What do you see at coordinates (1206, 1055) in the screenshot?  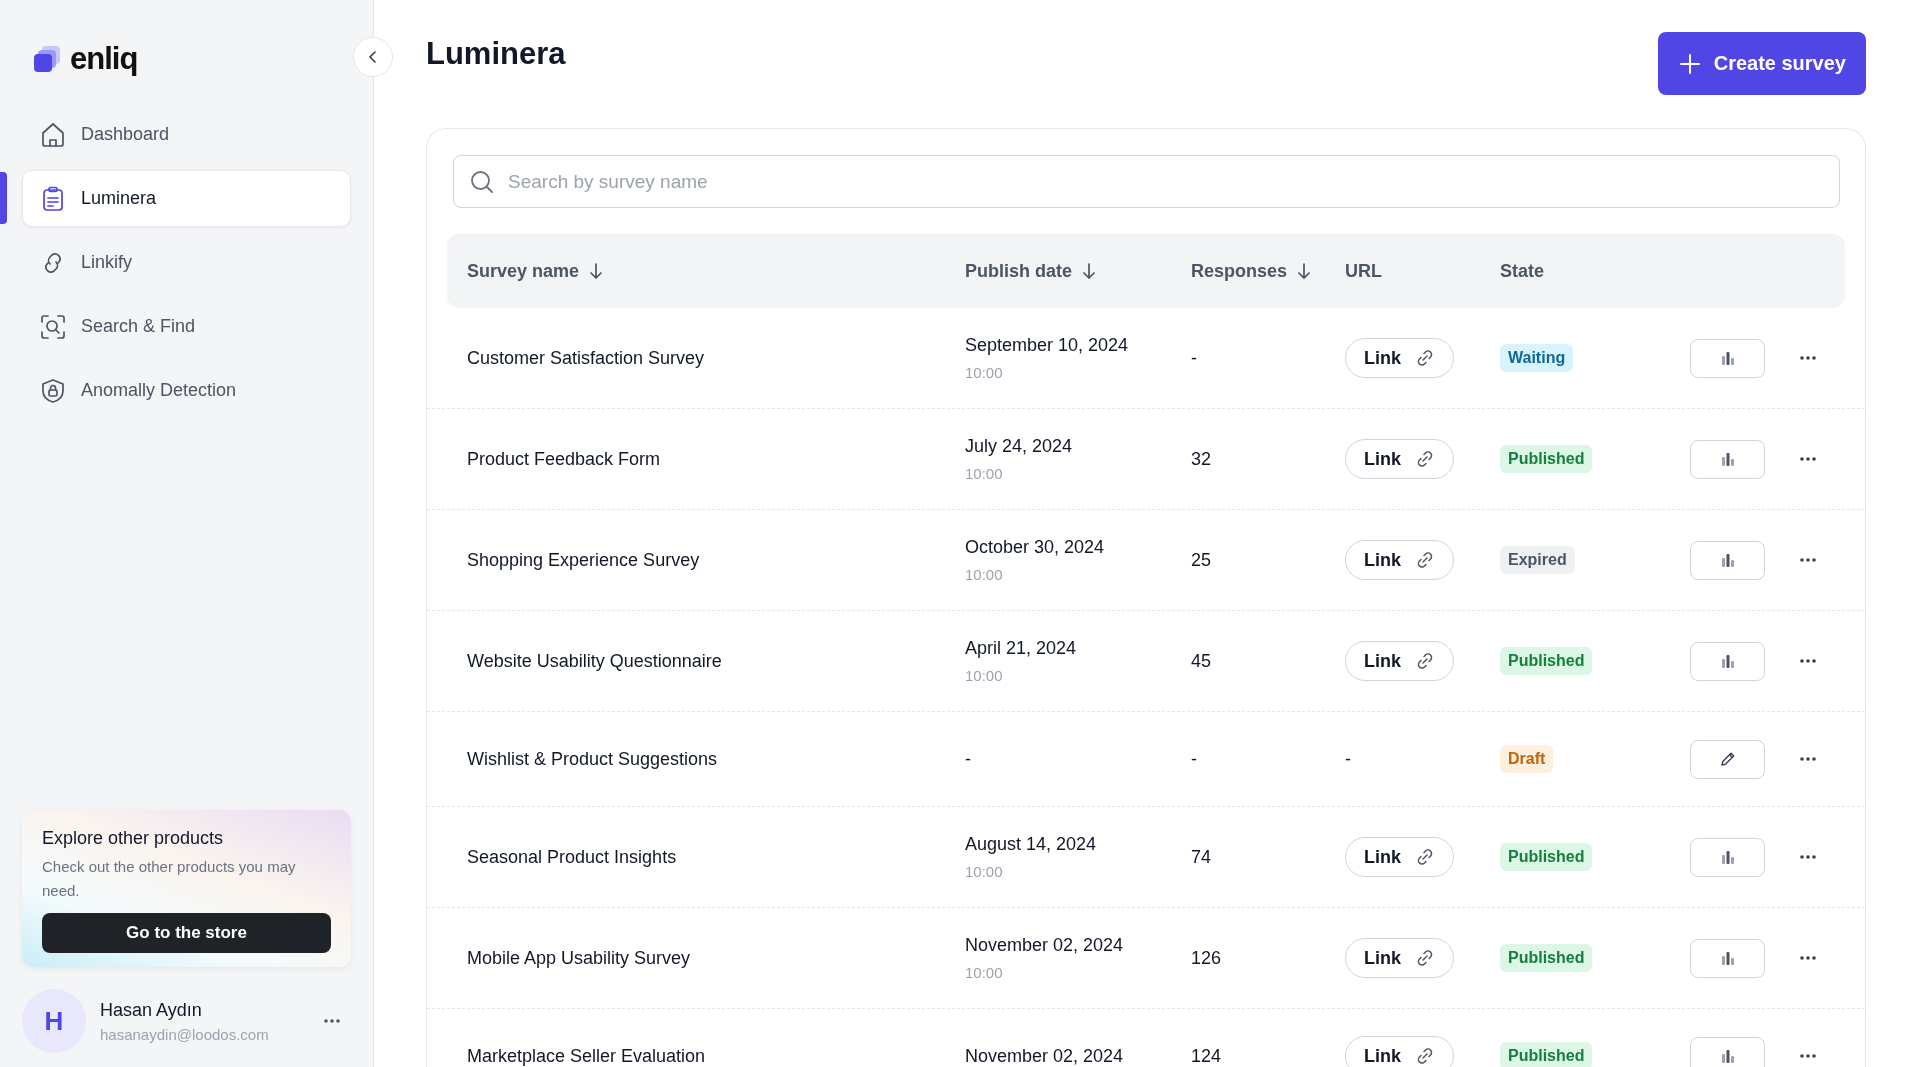 I see `response-count: 124` at bounding box center [1206, 1055].